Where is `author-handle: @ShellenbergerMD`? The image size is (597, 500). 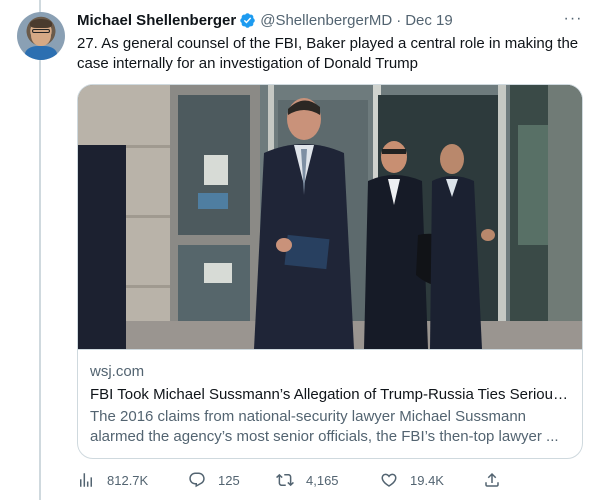
author-handle: @ShellenbergerMD is located at coordinates (326, 20).